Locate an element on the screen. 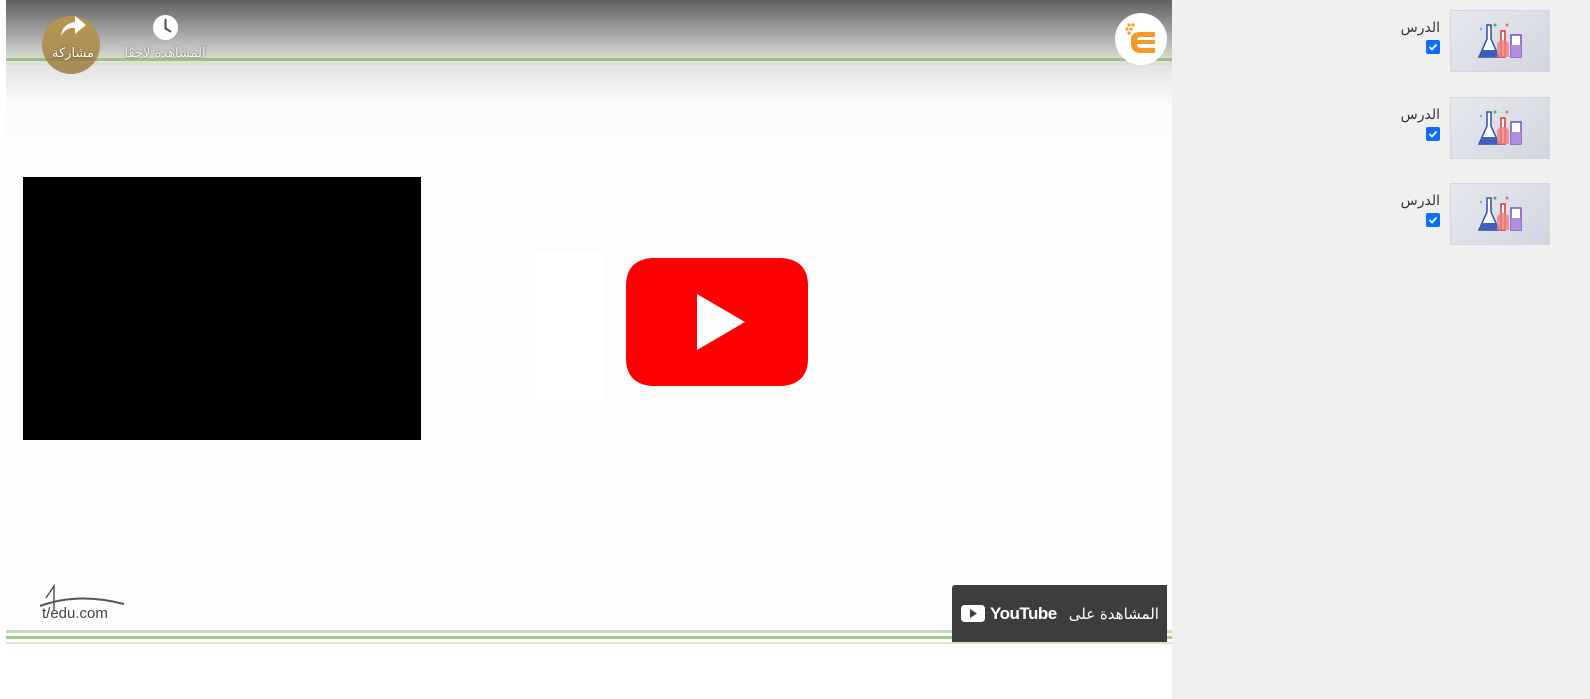  watch-later-button: المشاهدة لاحقًا is located at coordinates (165, 37).